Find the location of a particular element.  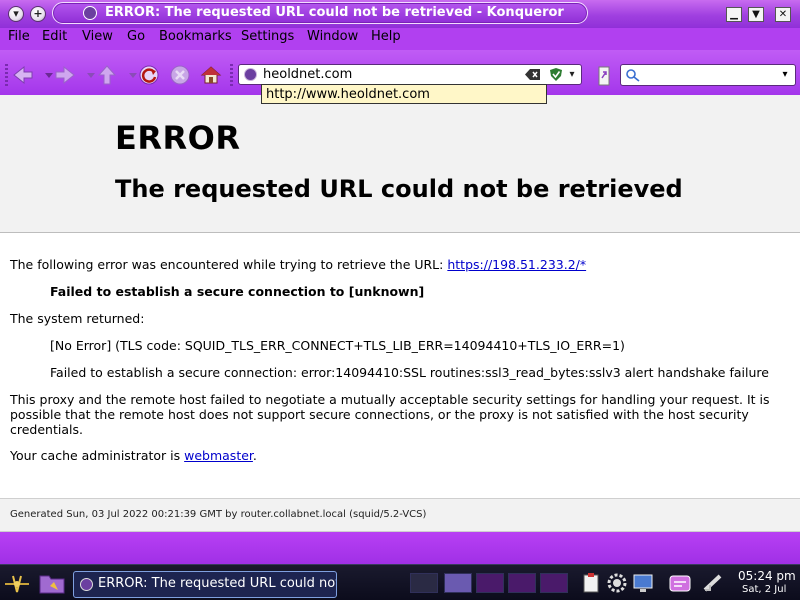

desktop-pager is located at coordinates (490, 584).